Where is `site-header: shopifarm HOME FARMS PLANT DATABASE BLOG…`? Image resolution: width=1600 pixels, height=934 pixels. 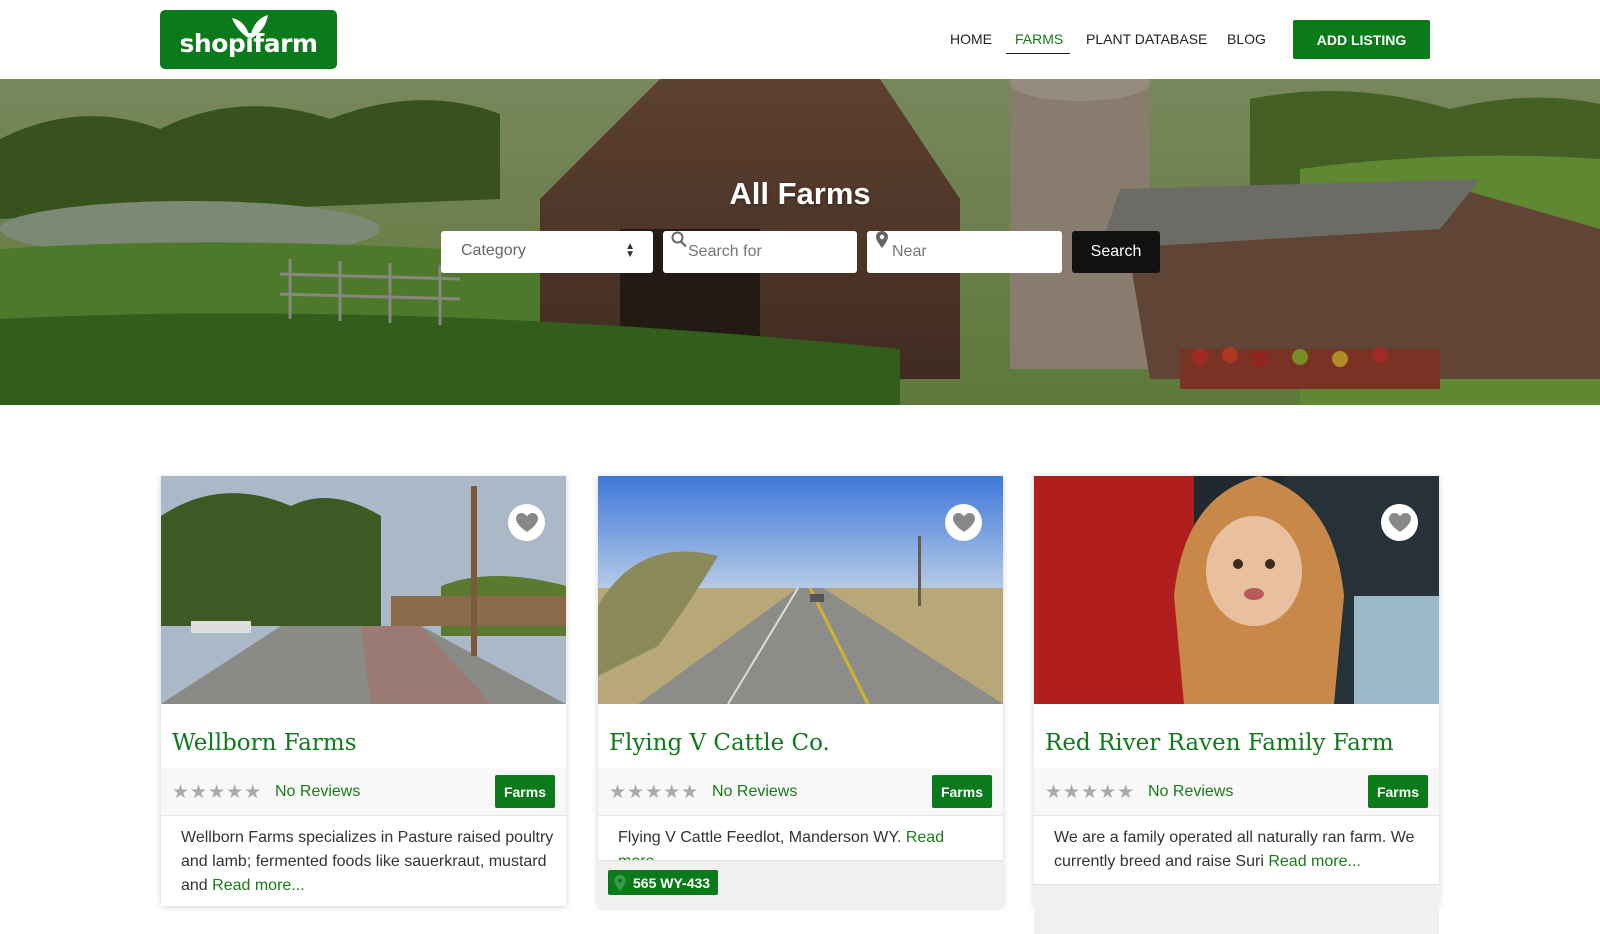 site-header: shopifarm HOME FARMS PLANT DATABASE BLOG… is located at coordinates (800, 39).